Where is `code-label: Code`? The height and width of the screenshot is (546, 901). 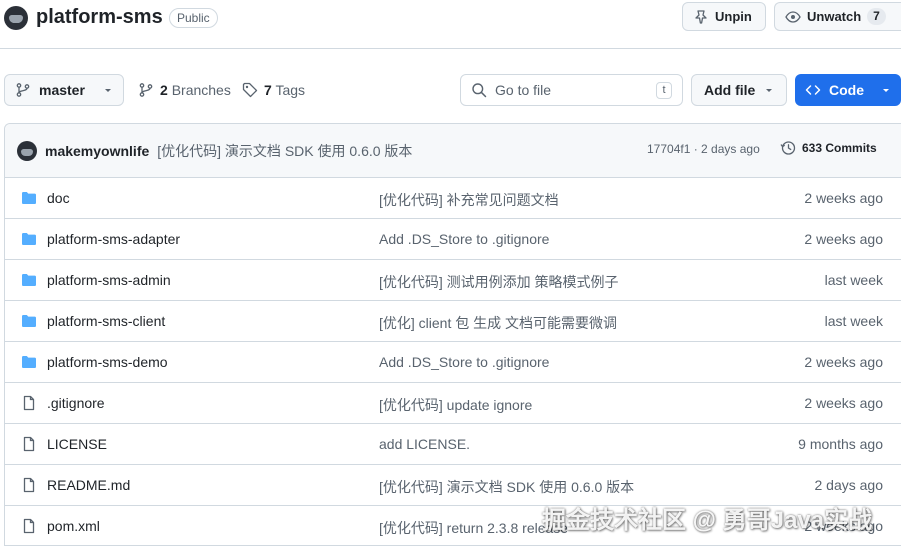
code-label: Code is located at coordinates (846, 90).